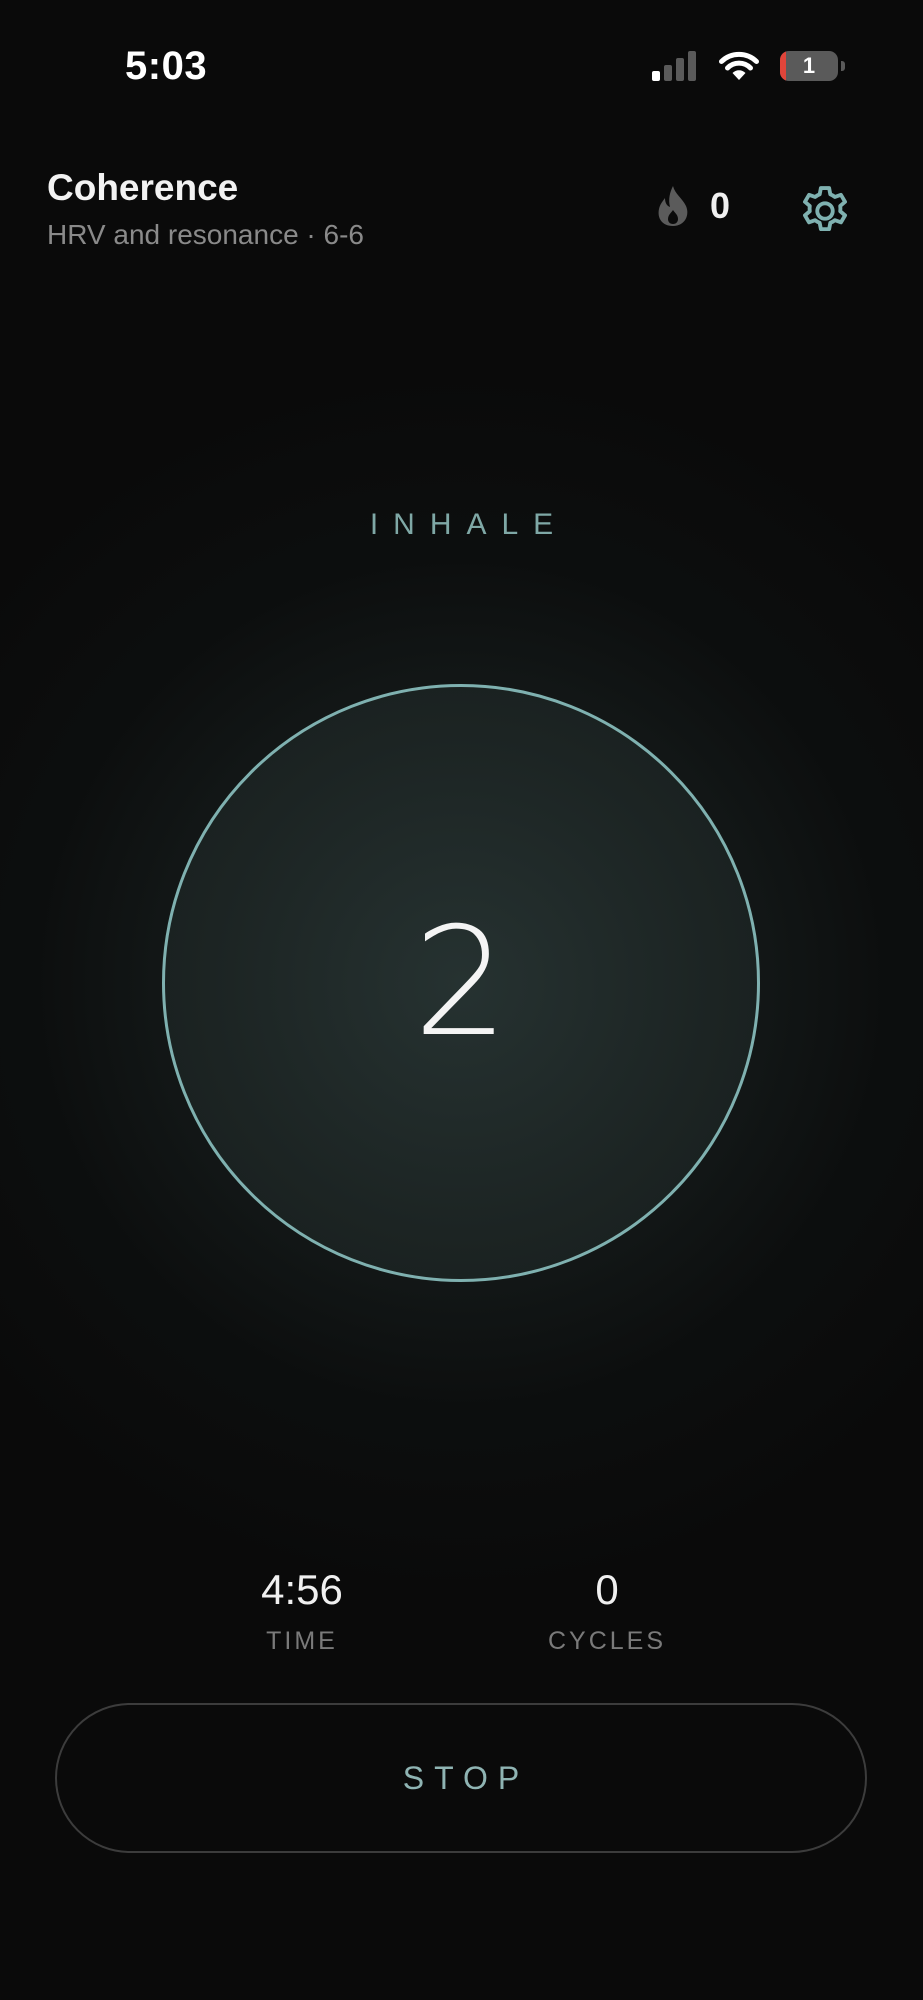 The height and width of the screenshot is (2000, 923). What do you see at coordinates (607, 1589) in the screenshot?
I see `cycles-value: 0` at bounding box center [607, 1589].